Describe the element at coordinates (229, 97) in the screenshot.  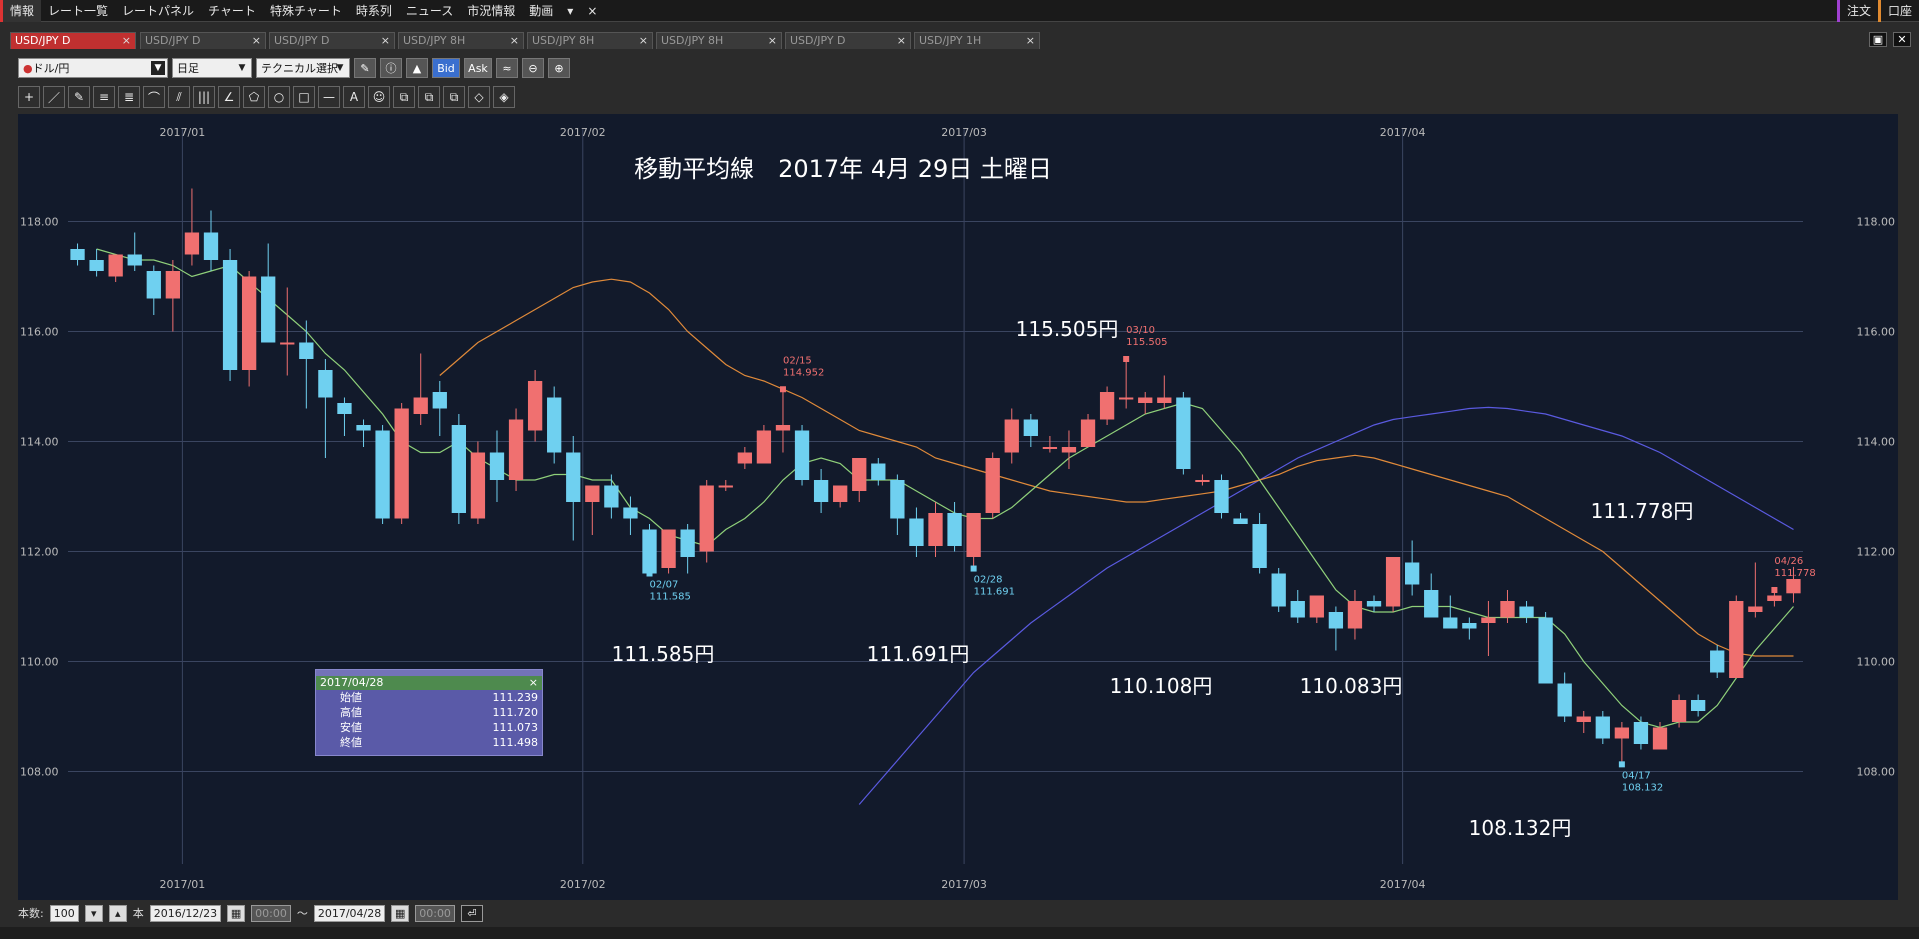
I see `gann-fan-icon: ∠` at that location.